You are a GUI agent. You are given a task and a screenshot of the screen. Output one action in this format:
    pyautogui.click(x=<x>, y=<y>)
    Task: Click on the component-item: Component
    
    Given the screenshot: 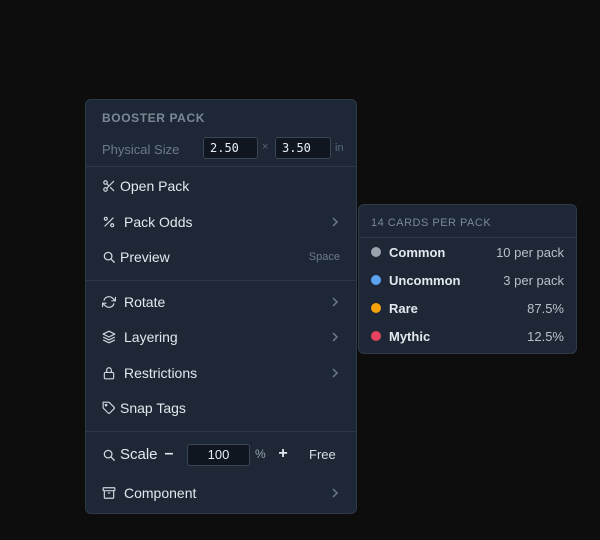 What is the action you would take?
    pyautogui.click(x=221, y=493)
    